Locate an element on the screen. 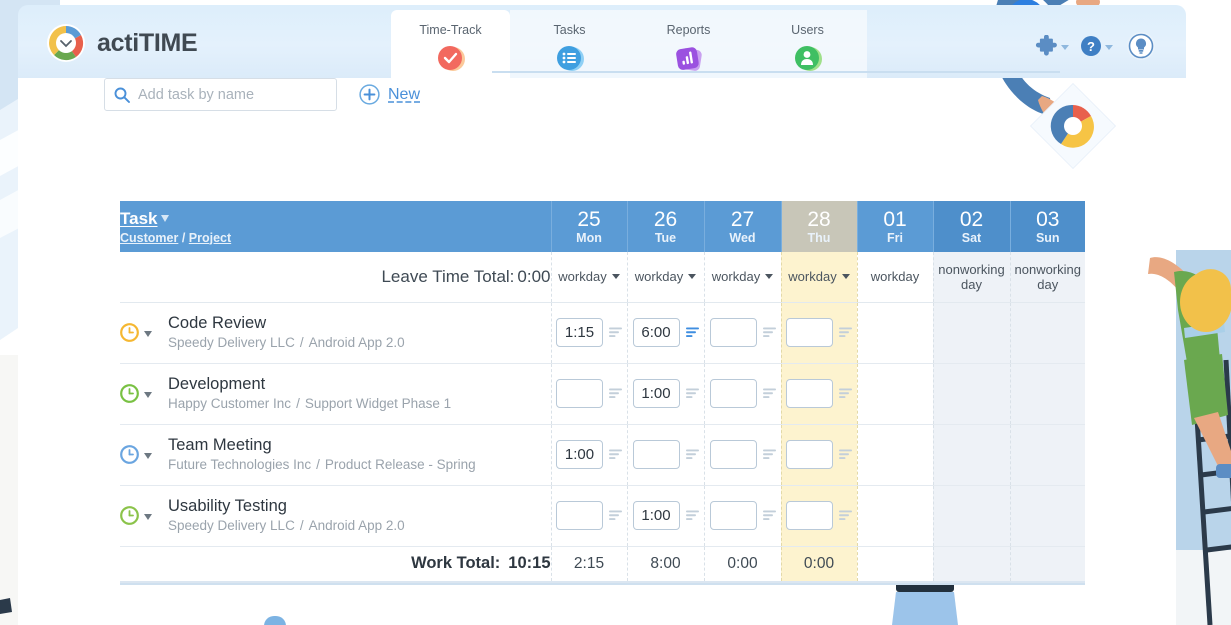 The width and height of the screenshot is (1231, 625). search-input is located at coordinates (232, 94).